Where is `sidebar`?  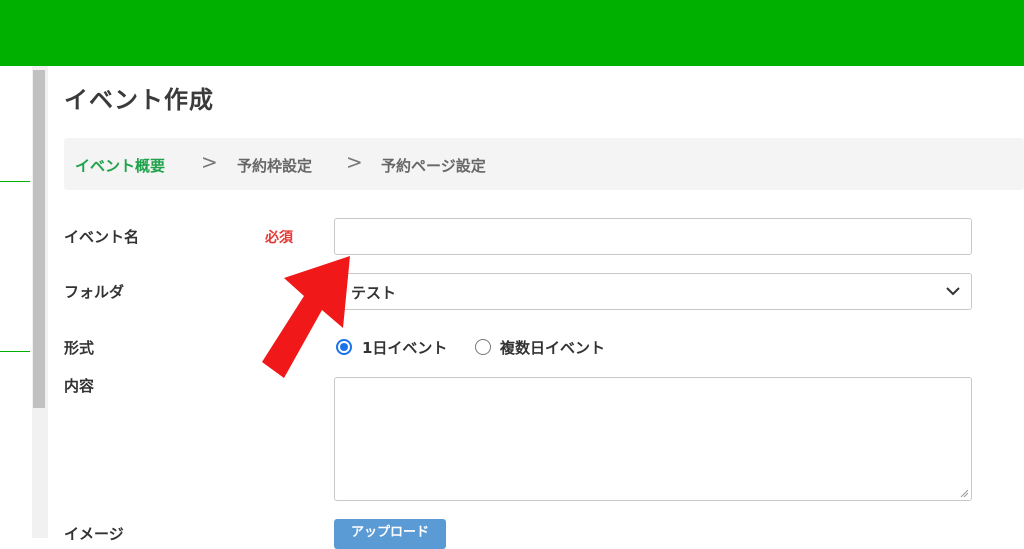 sidebar is located at coordinates (16, 302).